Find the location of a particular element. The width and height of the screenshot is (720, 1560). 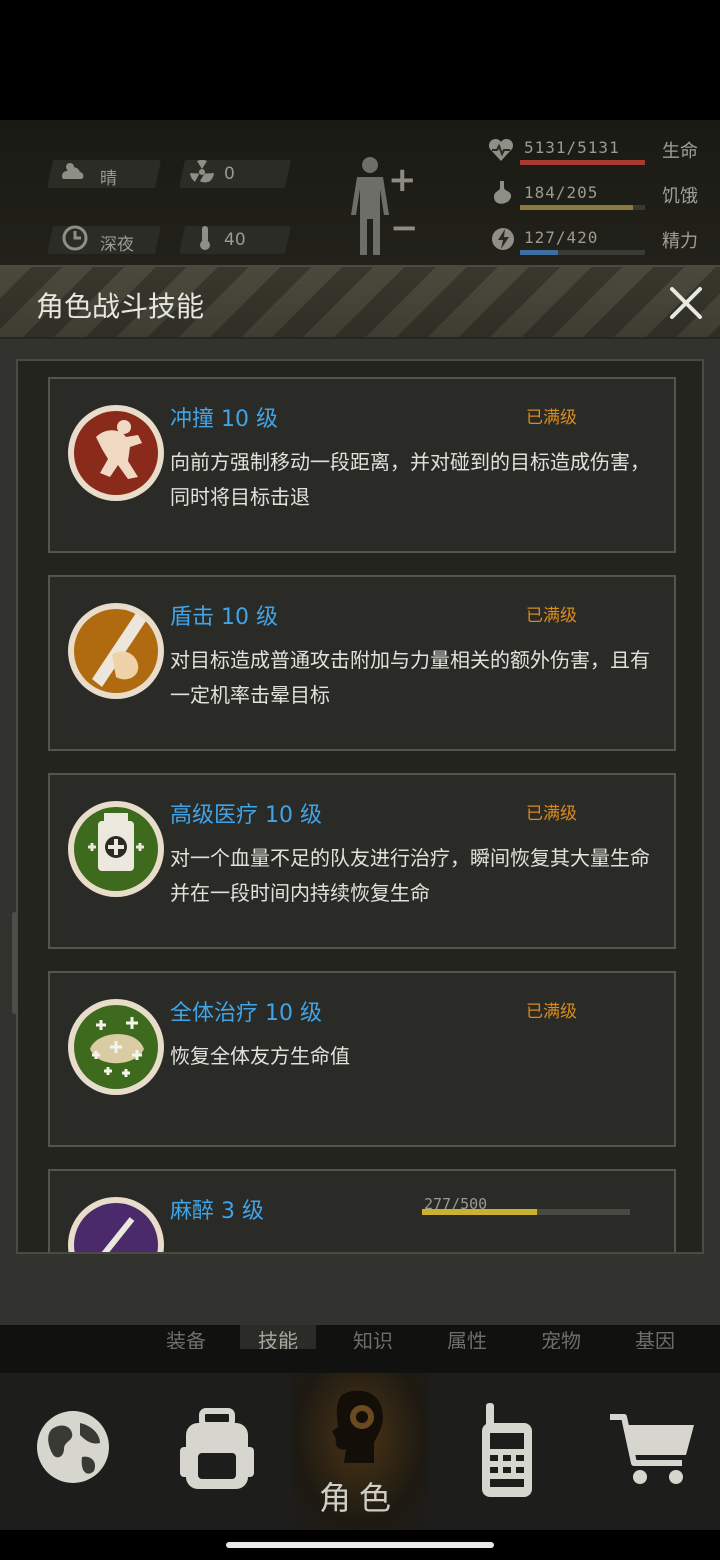

life-bar is located at coordinates (582, 162).